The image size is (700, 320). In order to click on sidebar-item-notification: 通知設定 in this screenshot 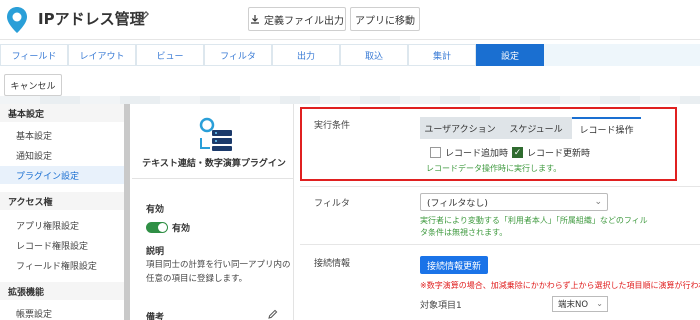, I will do `click(63, 155)`.